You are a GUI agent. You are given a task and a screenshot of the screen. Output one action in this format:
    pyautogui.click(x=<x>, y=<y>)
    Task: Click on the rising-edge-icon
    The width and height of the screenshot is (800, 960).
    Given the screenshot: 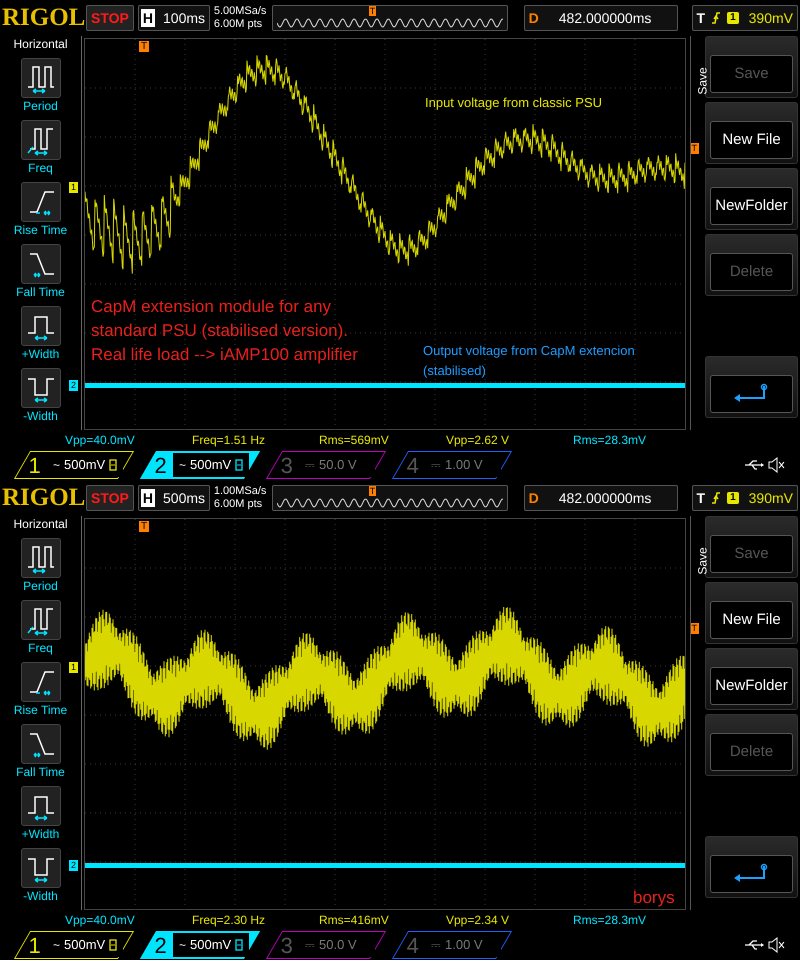 What is the action you would take?
    pyautogui.click(x=716, y=498)
    